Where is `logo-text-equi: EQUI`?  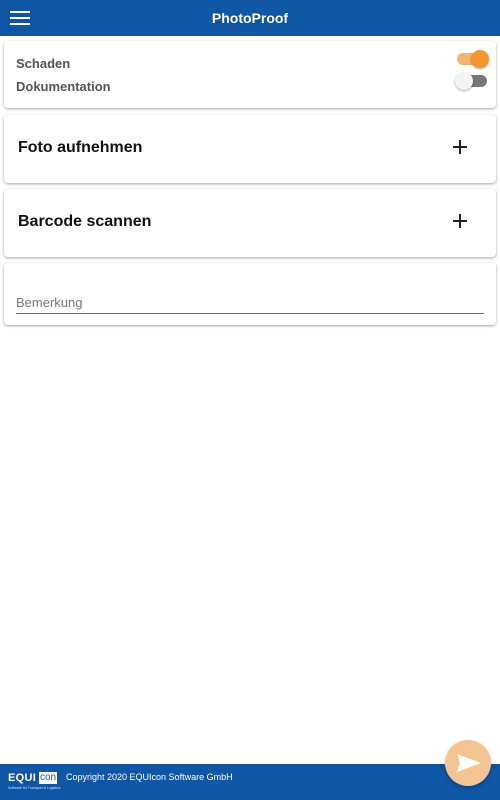 logo-text-equi: EQUI is located at coordinates (22, 778).